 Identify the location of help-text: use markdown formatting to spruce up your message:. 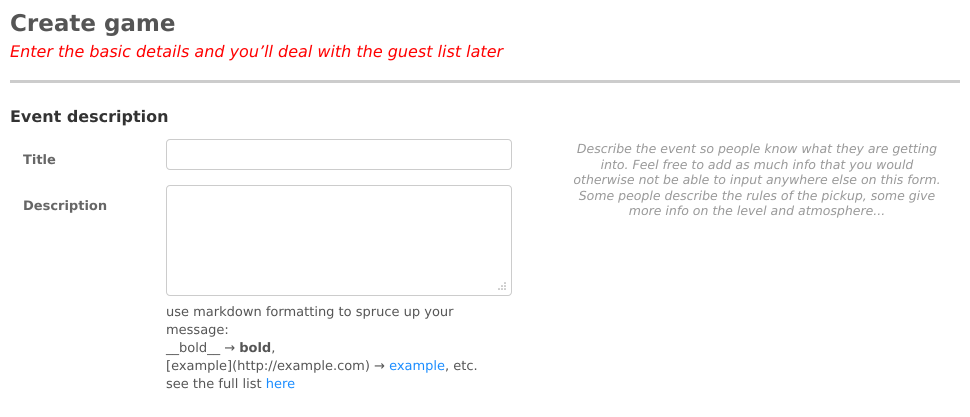
(310, 322).